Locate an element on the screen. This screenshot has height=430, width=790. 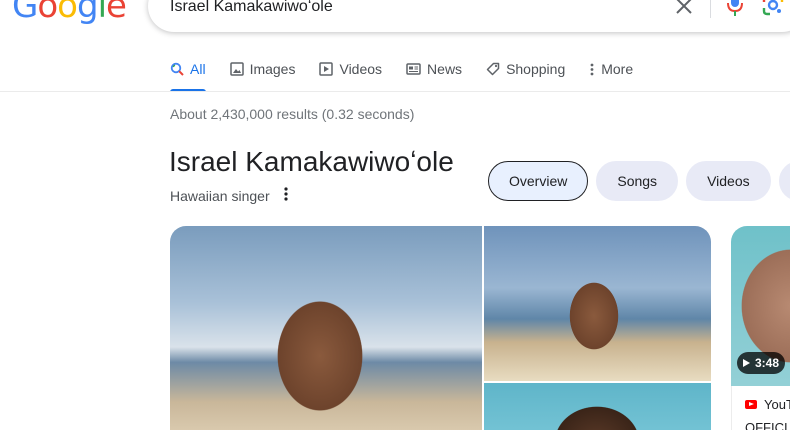
search-divider is located at coordinates (710, 9).